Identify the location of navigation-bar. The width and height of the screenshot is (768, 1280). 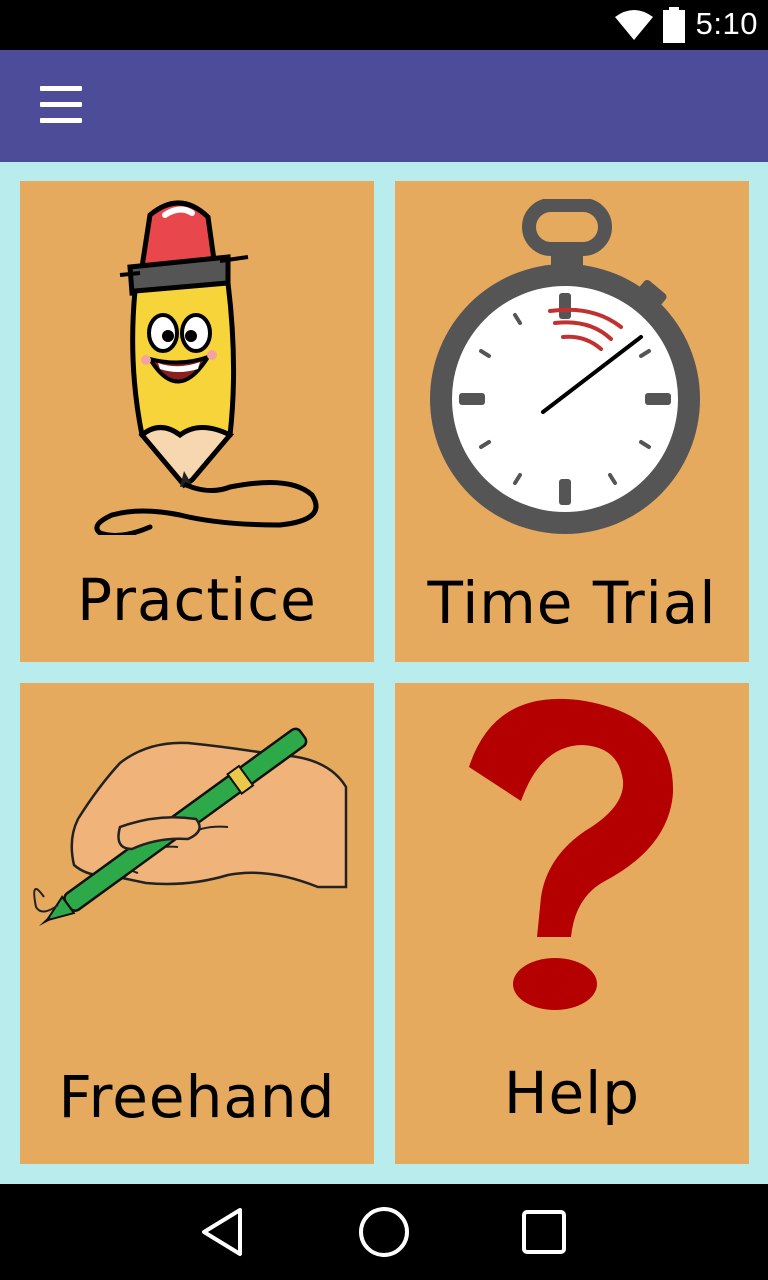
(384, 1232).